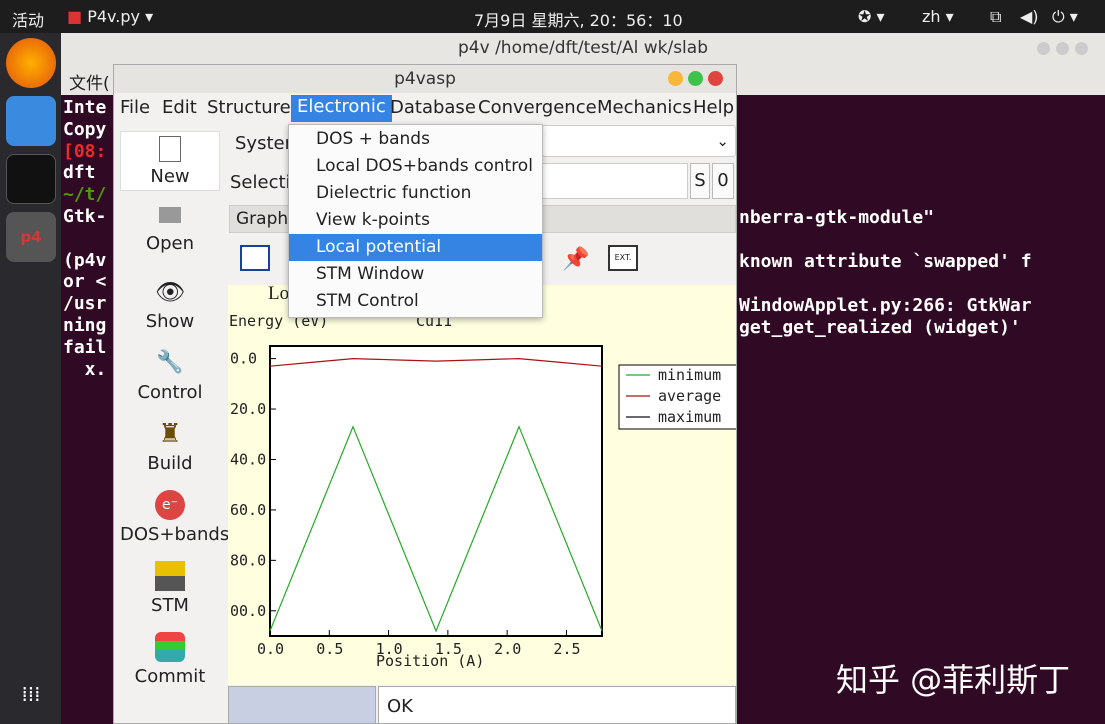 Image resolution: width=1105 pixels, height=724 pixels. What do you see at coordinates (566, 649) in the screenshot?
I see `x-tick-label: 2.5` at bounding box center [566, 649].